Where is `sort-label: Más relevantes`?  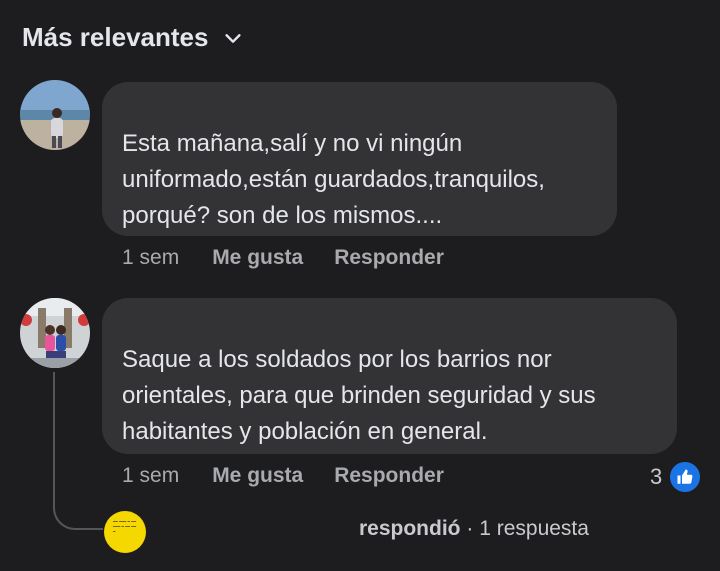
sort-label: Más relevantes is located at coordinates (115, 37).